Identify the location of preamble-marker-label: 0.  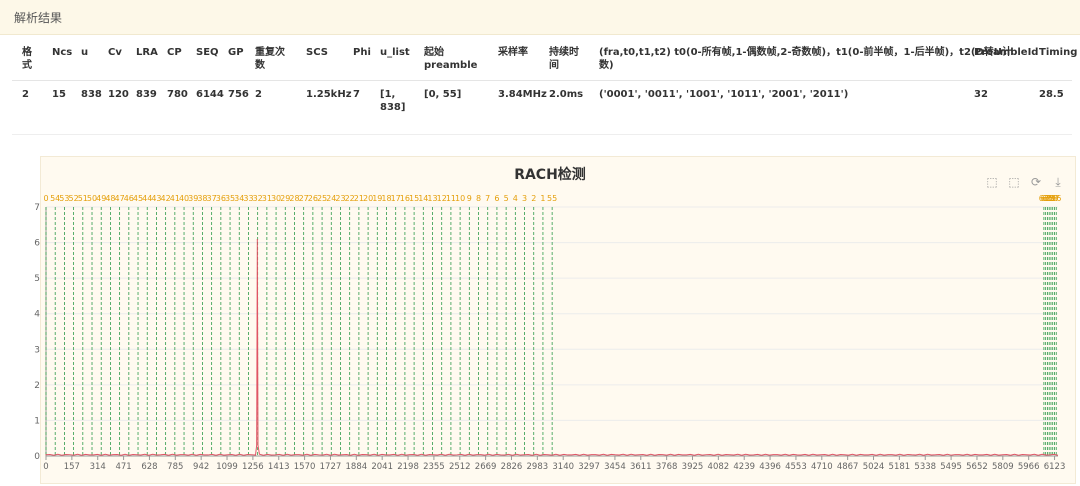
(45, 198).